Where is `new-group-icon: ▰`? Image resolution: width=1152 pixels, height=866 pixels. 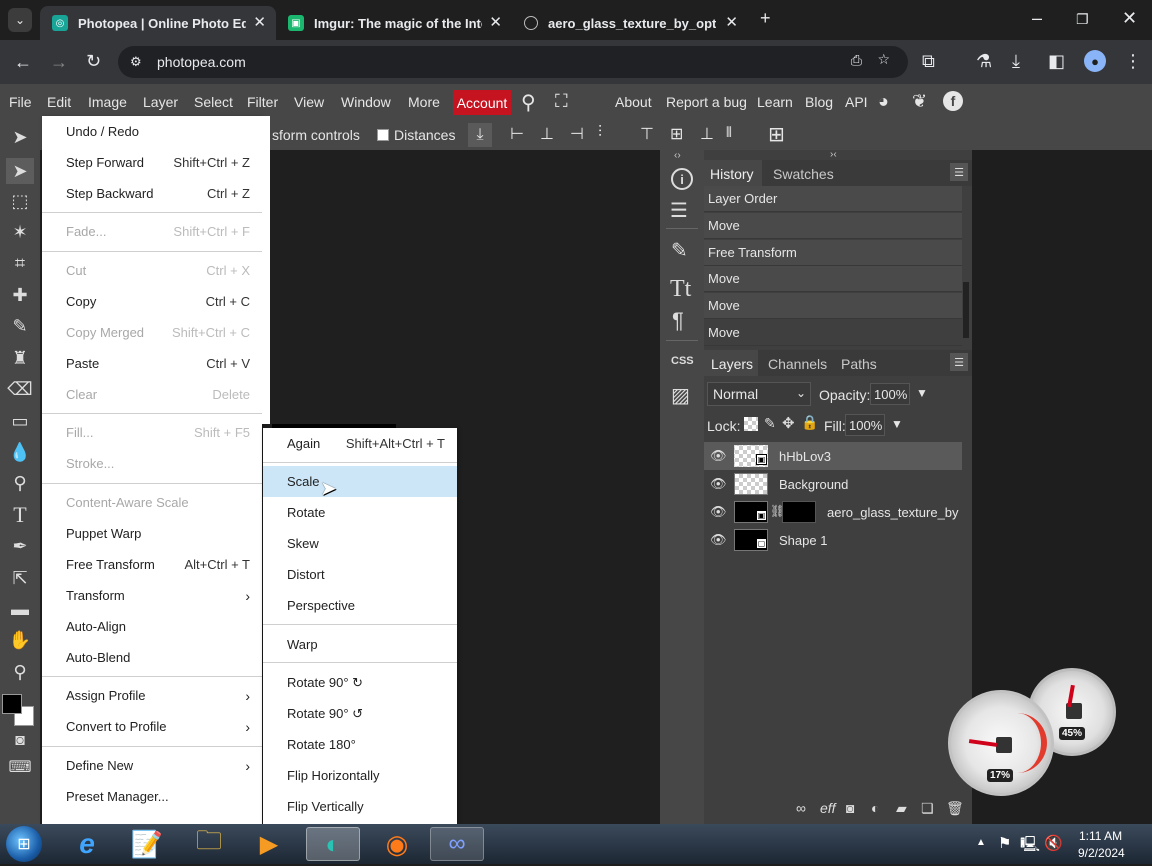
new-group-icon: ▰ is located at coordinates (901, 808).